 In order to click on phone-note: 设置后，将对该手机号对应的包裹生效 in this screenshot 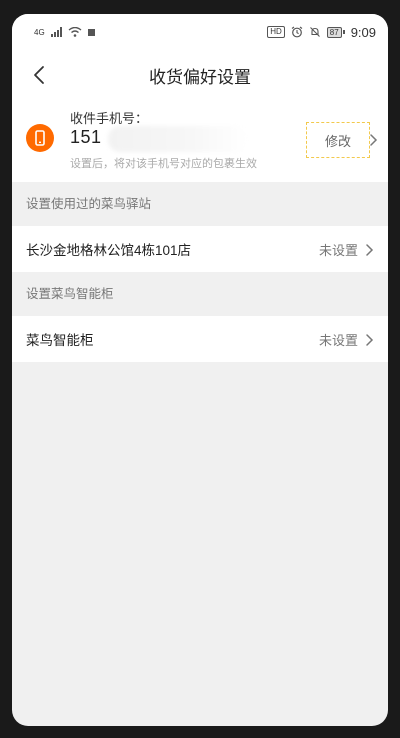, I will do `click(163, 164)`.